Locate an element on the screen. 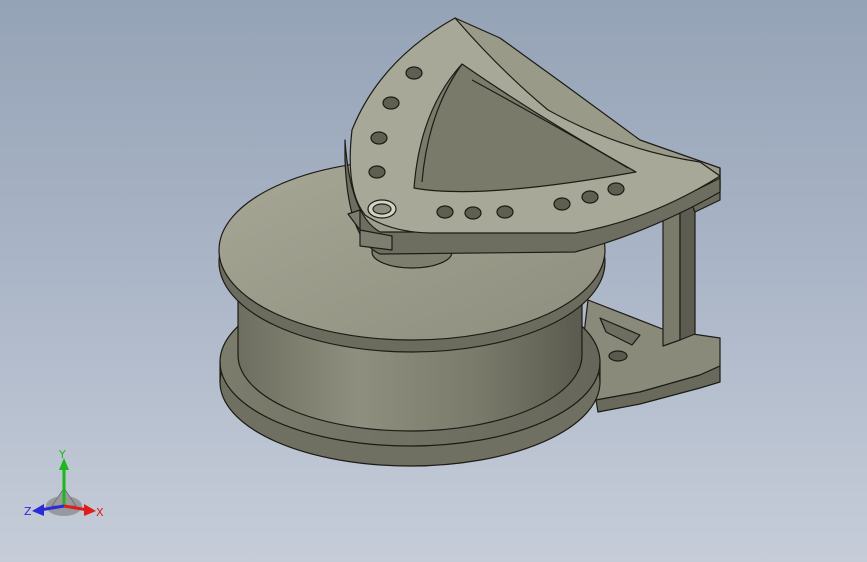 The height and width of the screenshot is (562, 867). rear-post is located at coordinates (671, 275).